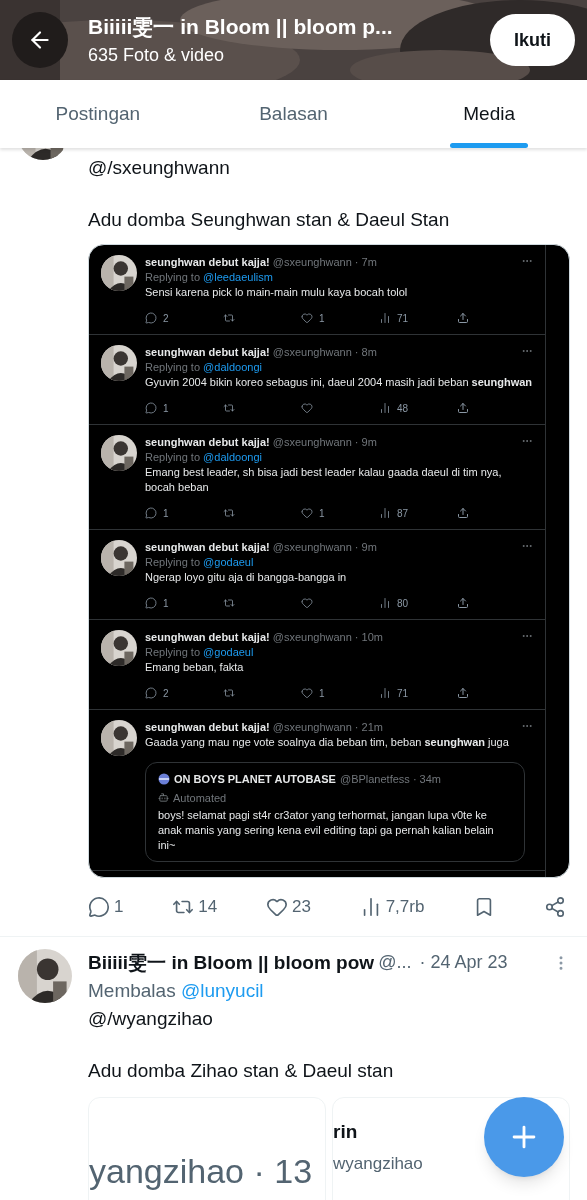 This screenshot has height=1200, width=587. Describe the element at coordinates (200, 798) in the screenshot. I see `automated-label: Automated` at that location.